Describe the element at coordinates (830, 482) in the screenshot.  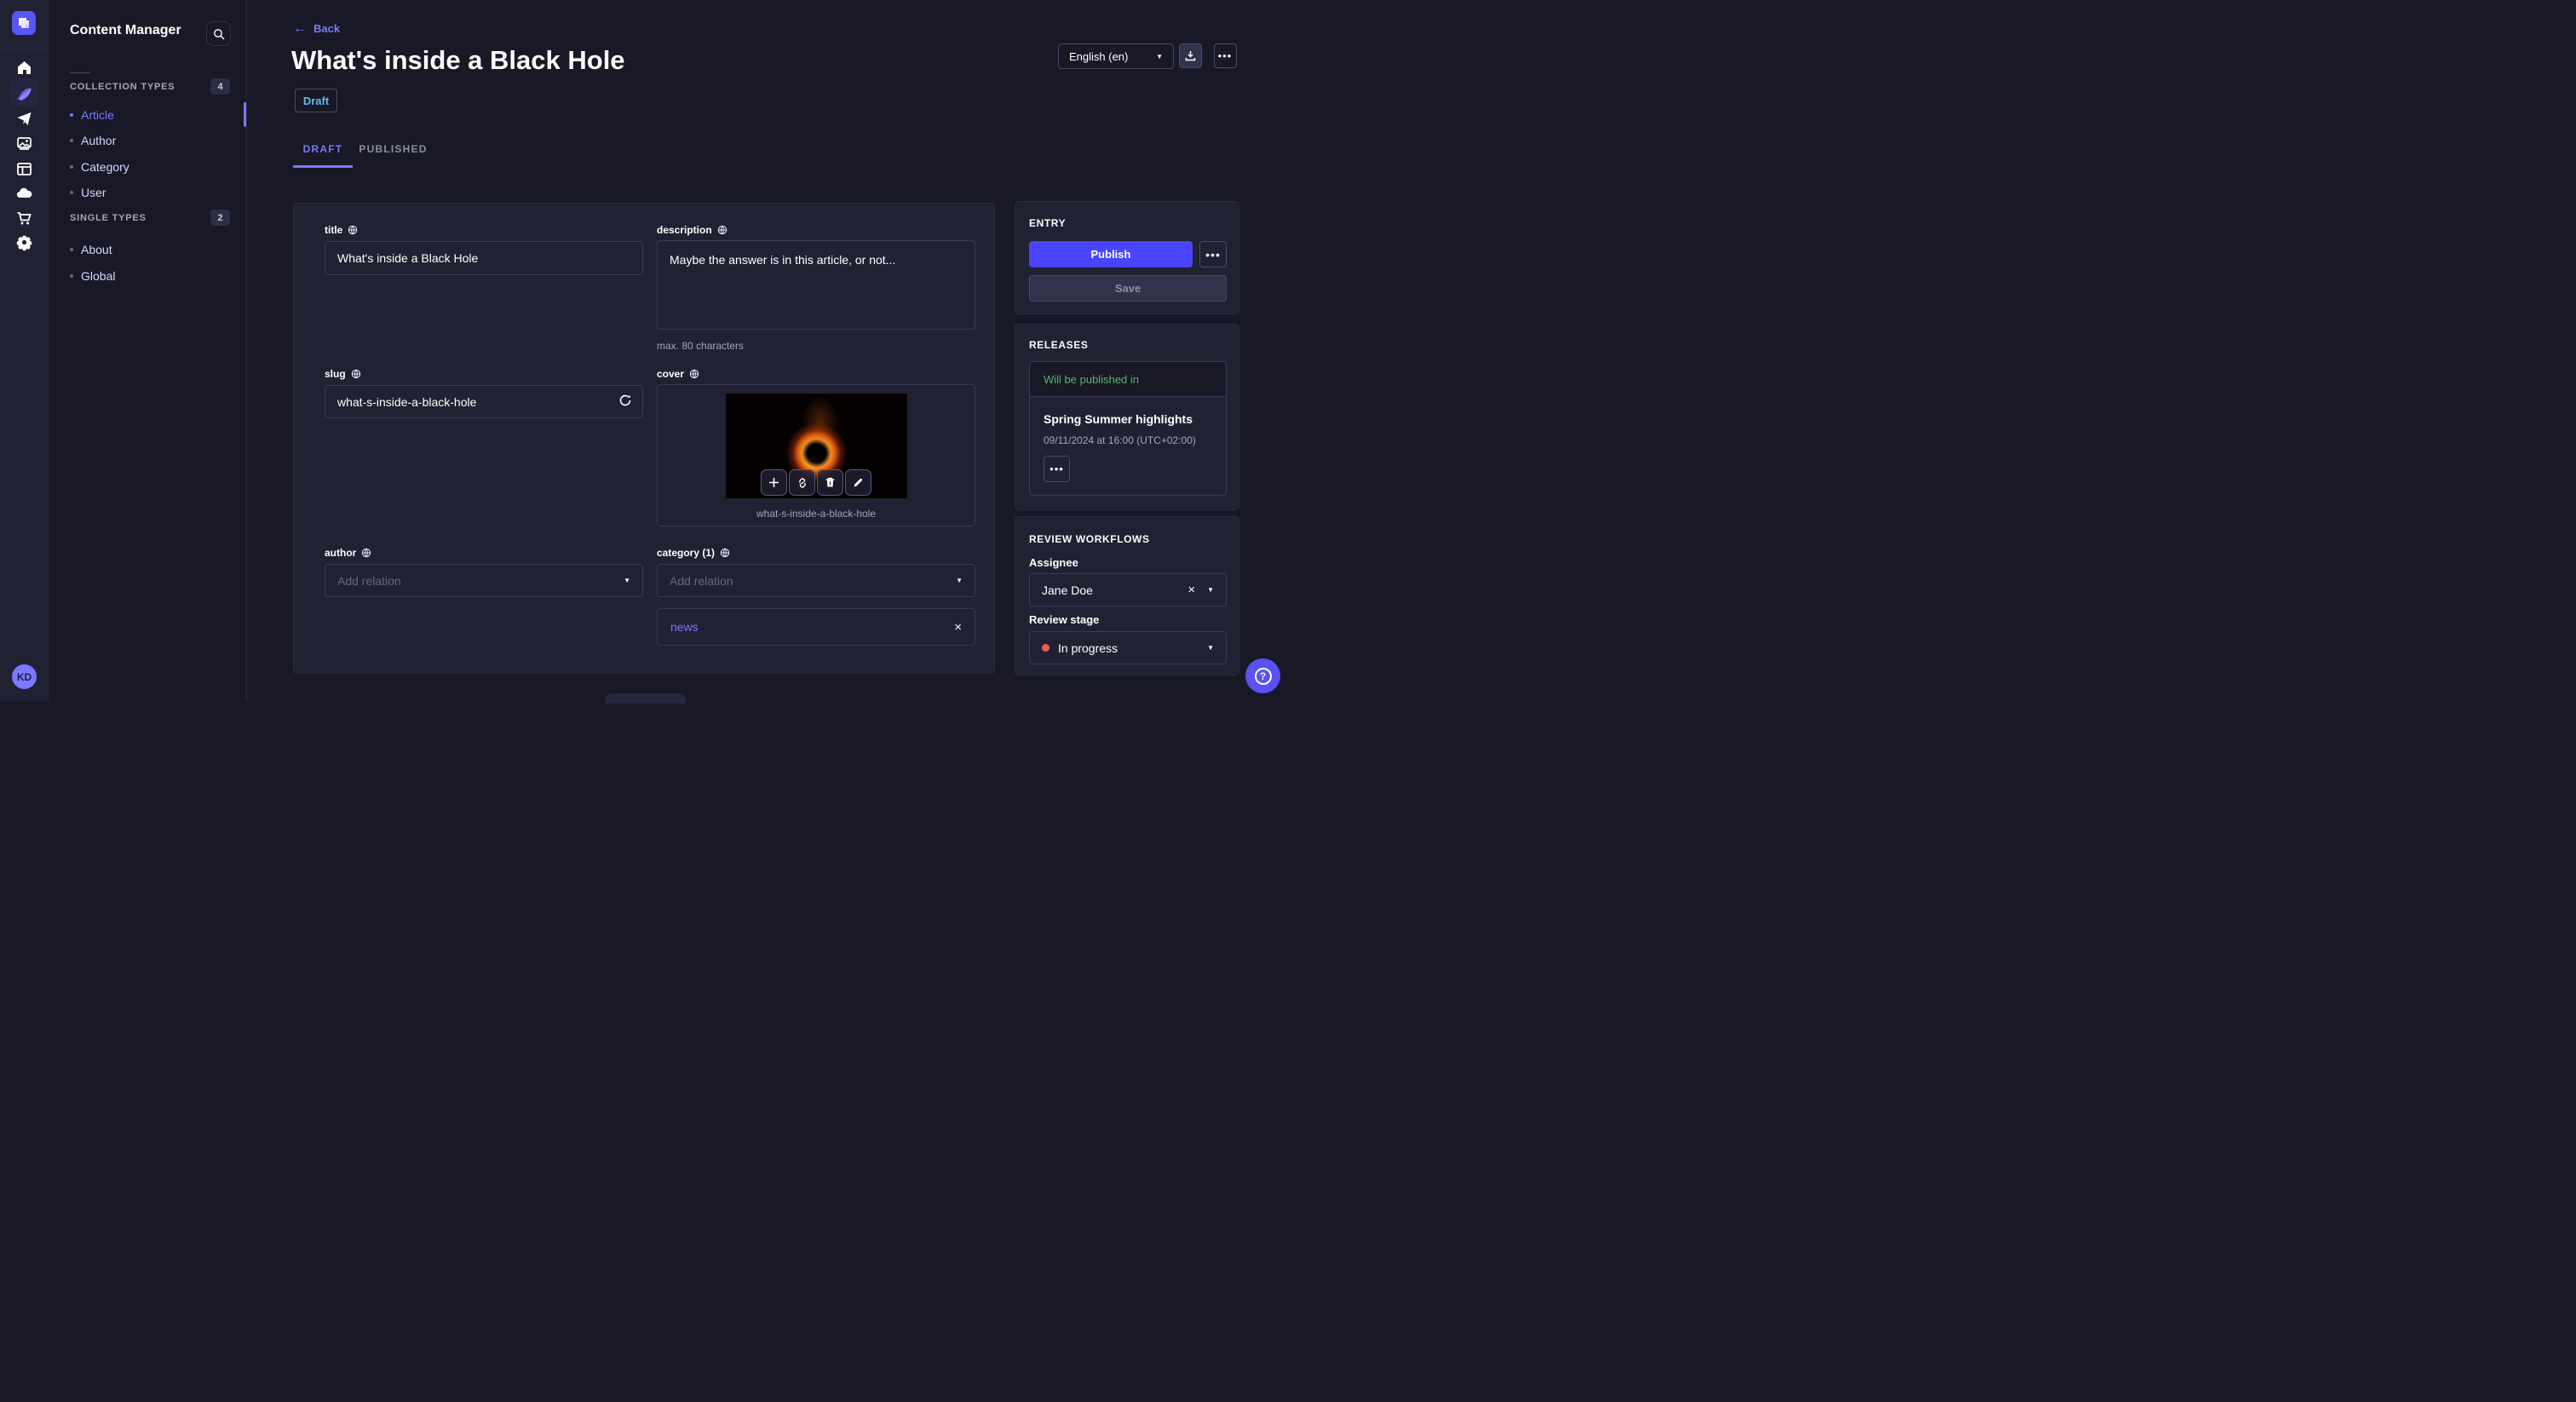
I see `cover-delete-button` at that location.